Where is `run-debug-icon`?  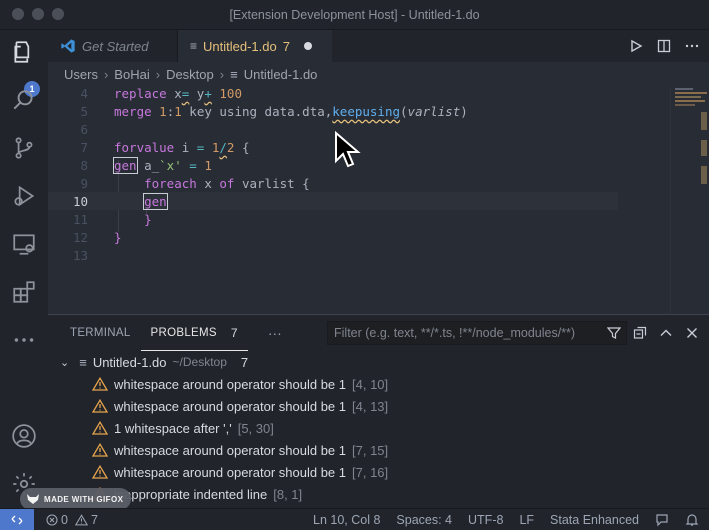 run-debug-icon is located at coordinates (24, 196).